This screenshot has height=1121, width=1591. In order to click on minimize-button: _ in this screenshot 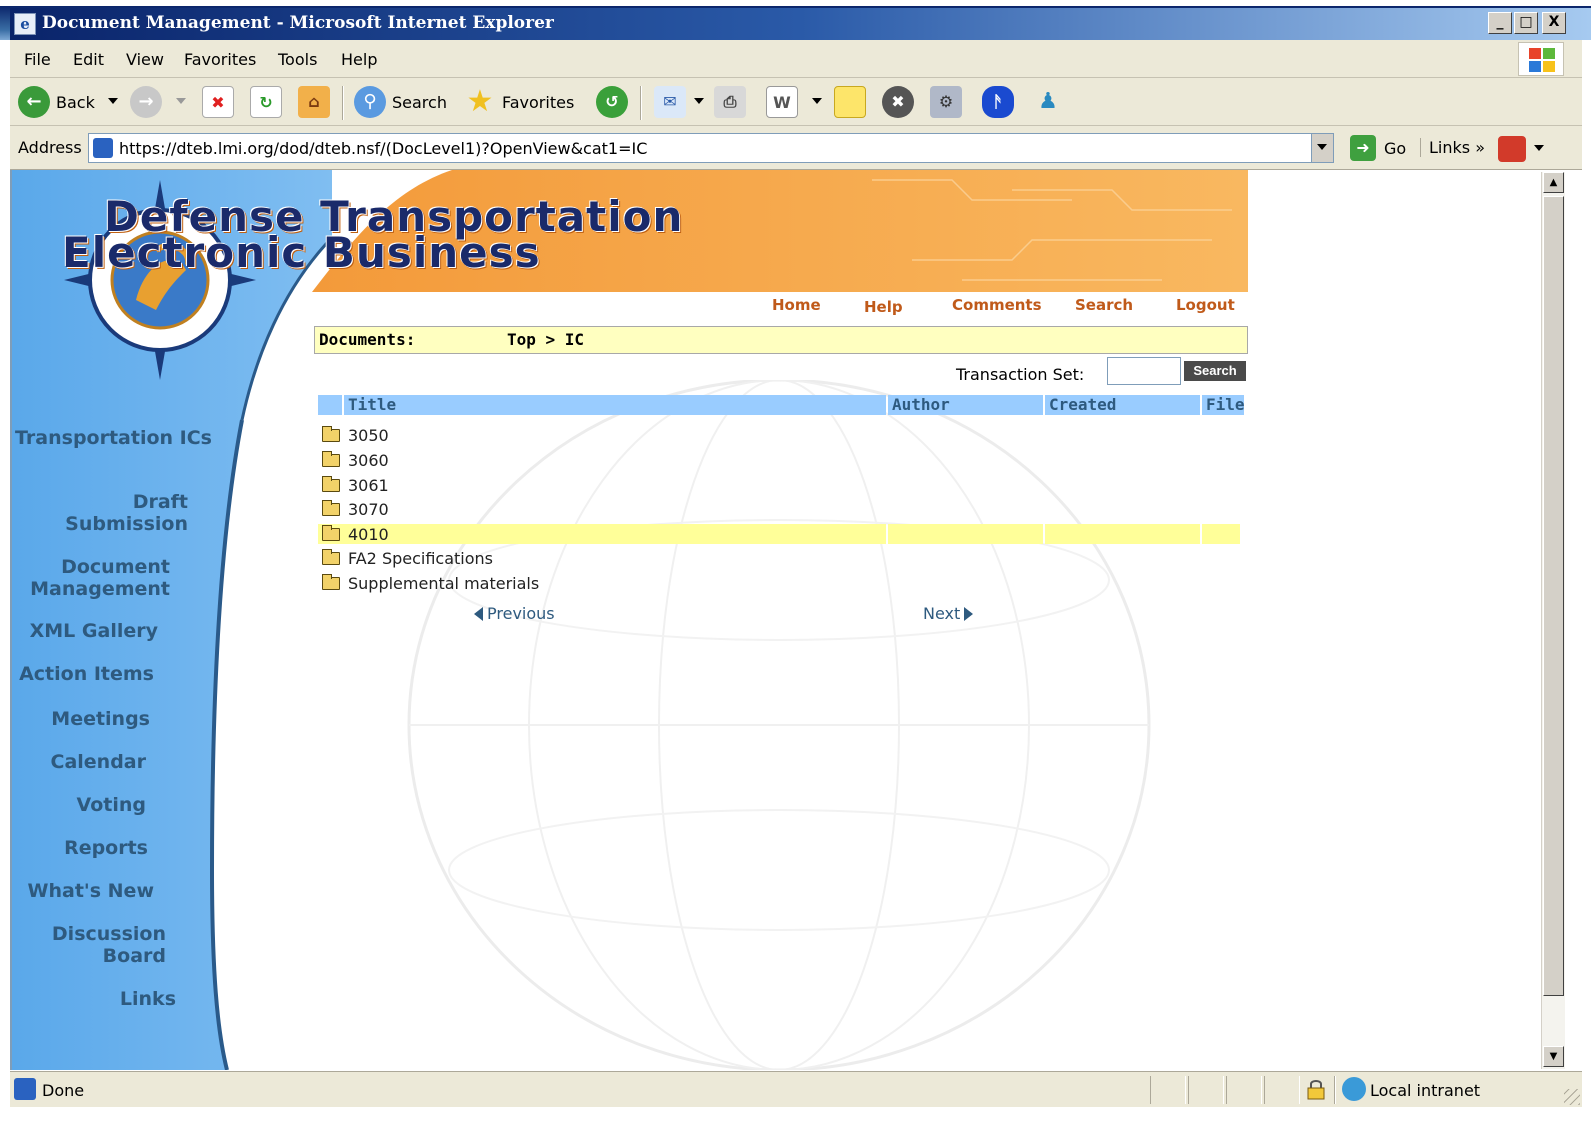, I will do `click(1500, 23)`.